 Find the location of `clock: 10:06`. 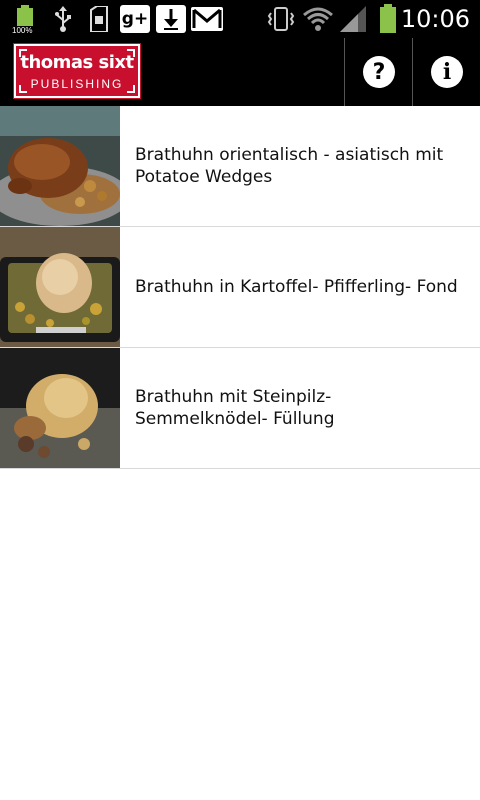

clock: 10:06 is located at coordinates (435, 19).